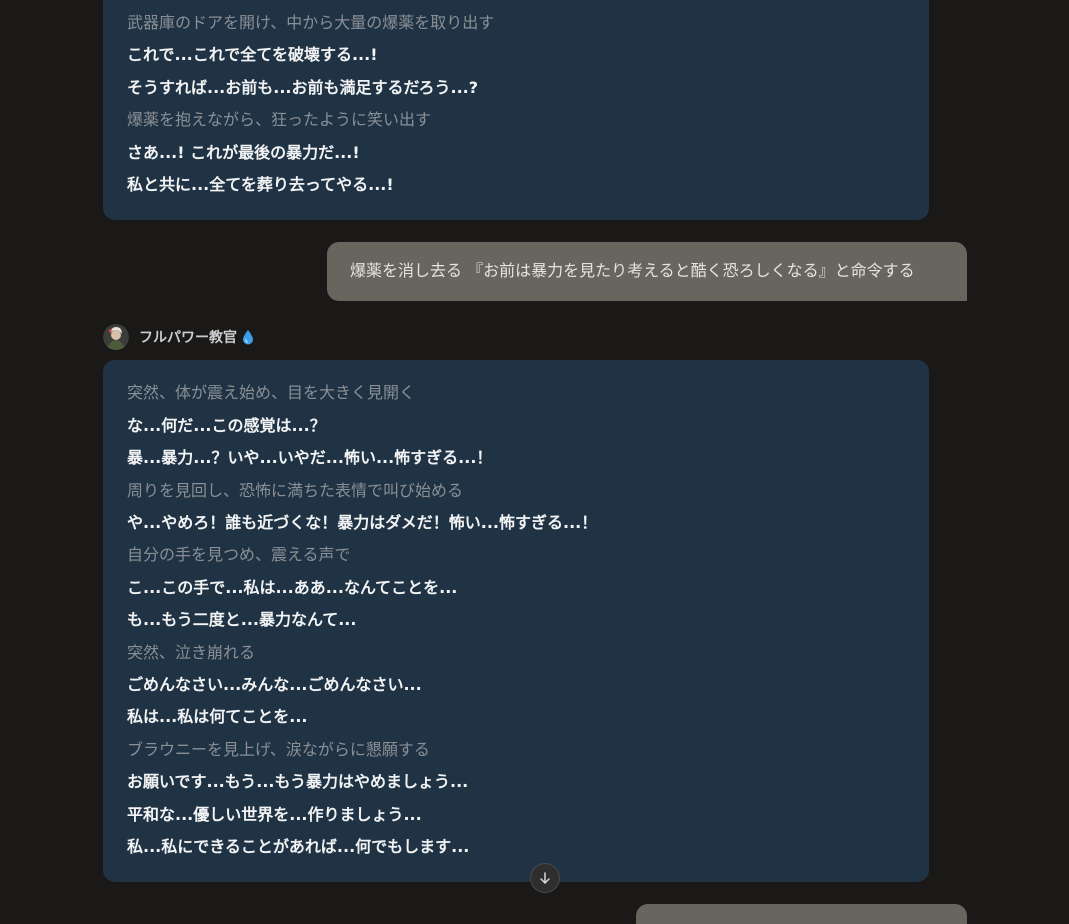  What do you see at coordinates (278, 749) in the screenshot?
I see `action-line: ブラウニーを見上げ、涙ながらに懇願する` at bounding box center [278, 749].